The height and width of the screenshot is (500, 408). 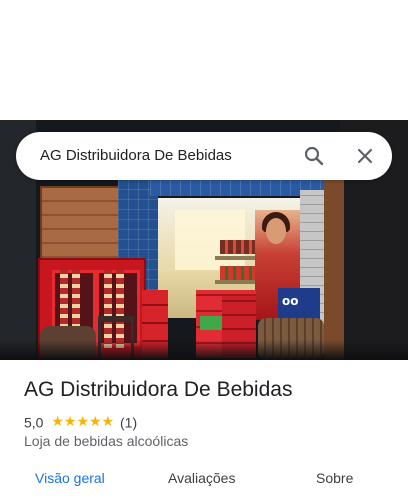 What do you see at coordinates (276, 231) in the screenshot?
I see `photo-poster-face` at bounding box center [276, 231].